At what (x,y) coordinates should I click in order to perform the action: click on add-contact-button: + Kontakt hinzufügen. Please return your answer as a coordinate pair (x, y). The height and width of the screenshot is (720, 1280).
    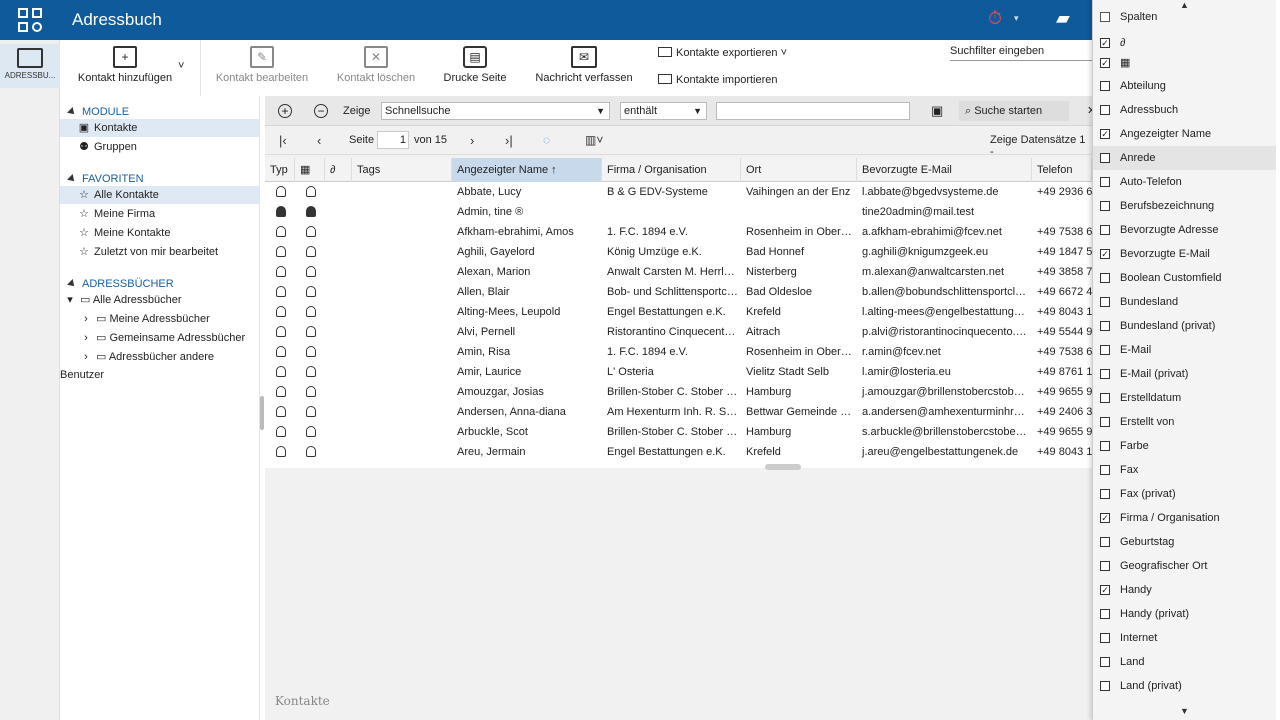
    Looking at the image, I should click on (125, 65).